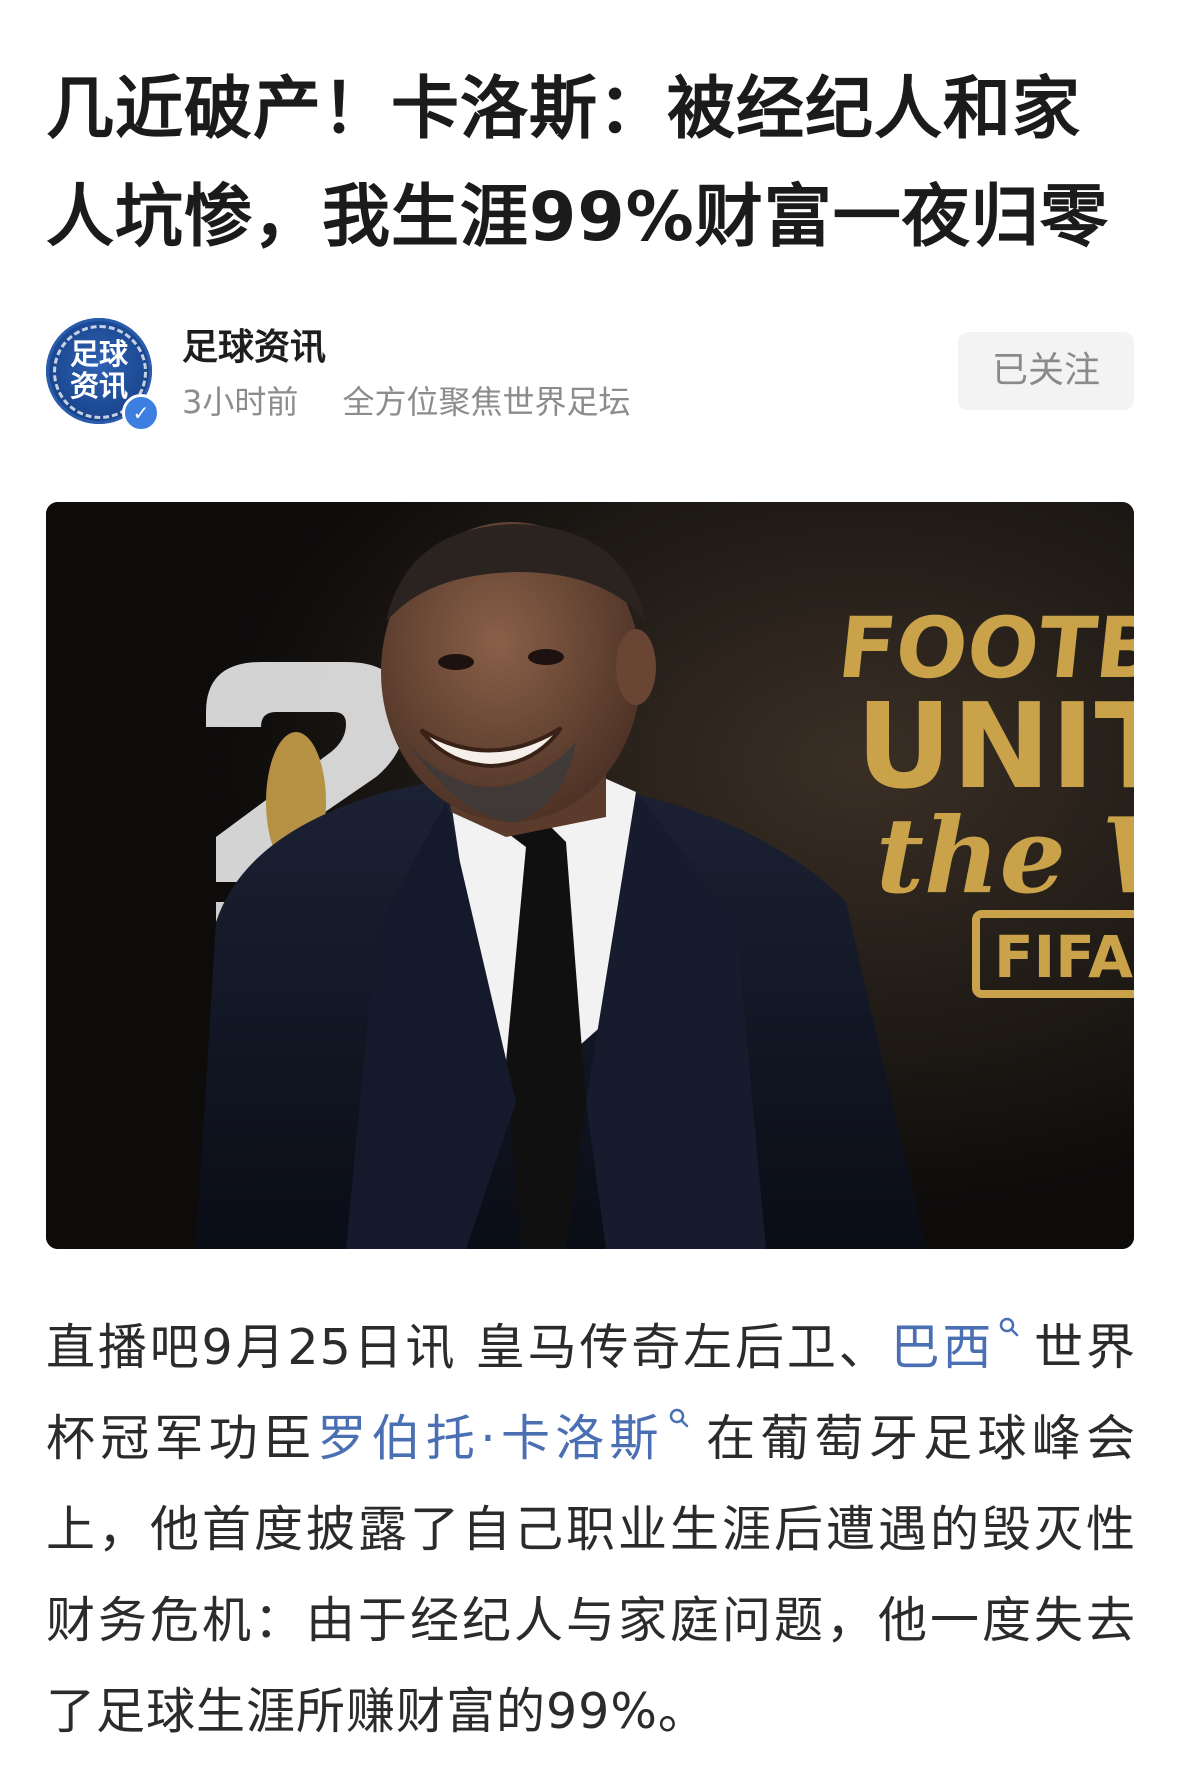 Image resolution: width=1179 pixels, height=1777 pixels. What do you see at coordinates (254, 348) in the screenshot?
I see `author-name: 足球资讯` at bounding box center [254, 348].